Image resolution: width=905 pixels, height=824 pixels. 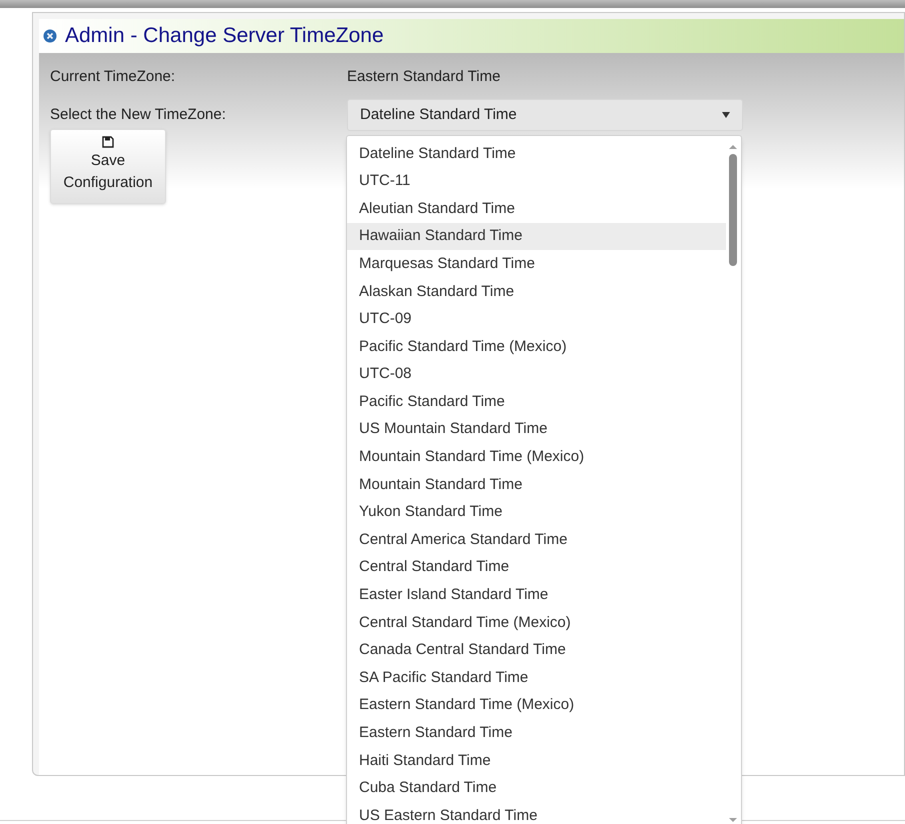 I want to click on dropdown-option: Marquesas Standard Time, so click(x=536, y=264).